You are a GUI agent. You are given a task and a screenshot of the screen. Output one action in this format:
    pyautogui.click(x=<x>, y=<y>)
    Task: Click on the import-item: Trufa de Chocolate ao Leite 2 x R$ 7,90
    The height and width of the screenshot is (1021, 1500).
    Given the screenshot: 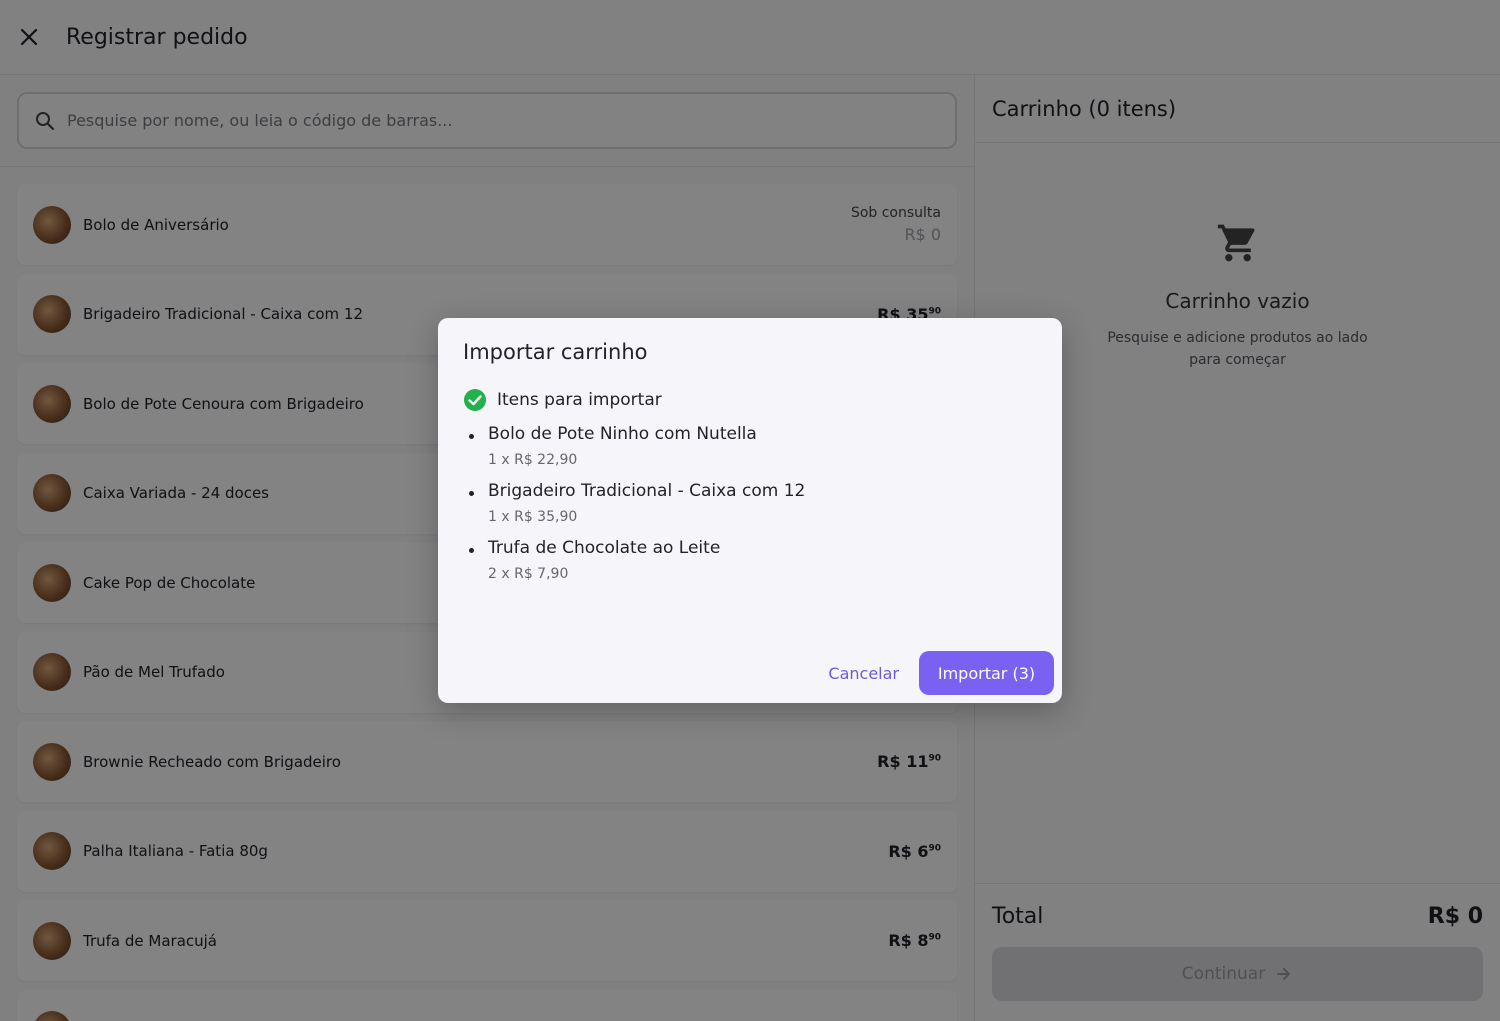 What is the action you would take?
    pyautogui.click(x=750, y=560)
    